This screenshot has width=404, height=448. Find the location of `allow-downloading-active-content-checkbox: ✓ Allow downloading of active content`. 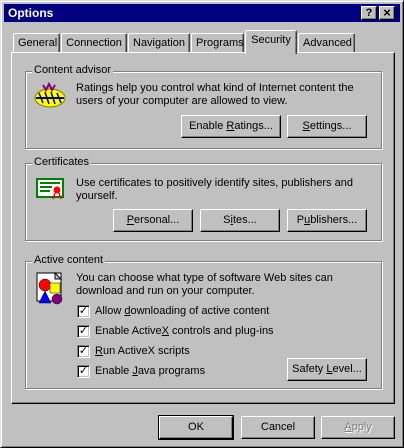

allow-downloading-active-content-checkbox: ✓ Allow downloading of active content is located at coordinates (177, 312).